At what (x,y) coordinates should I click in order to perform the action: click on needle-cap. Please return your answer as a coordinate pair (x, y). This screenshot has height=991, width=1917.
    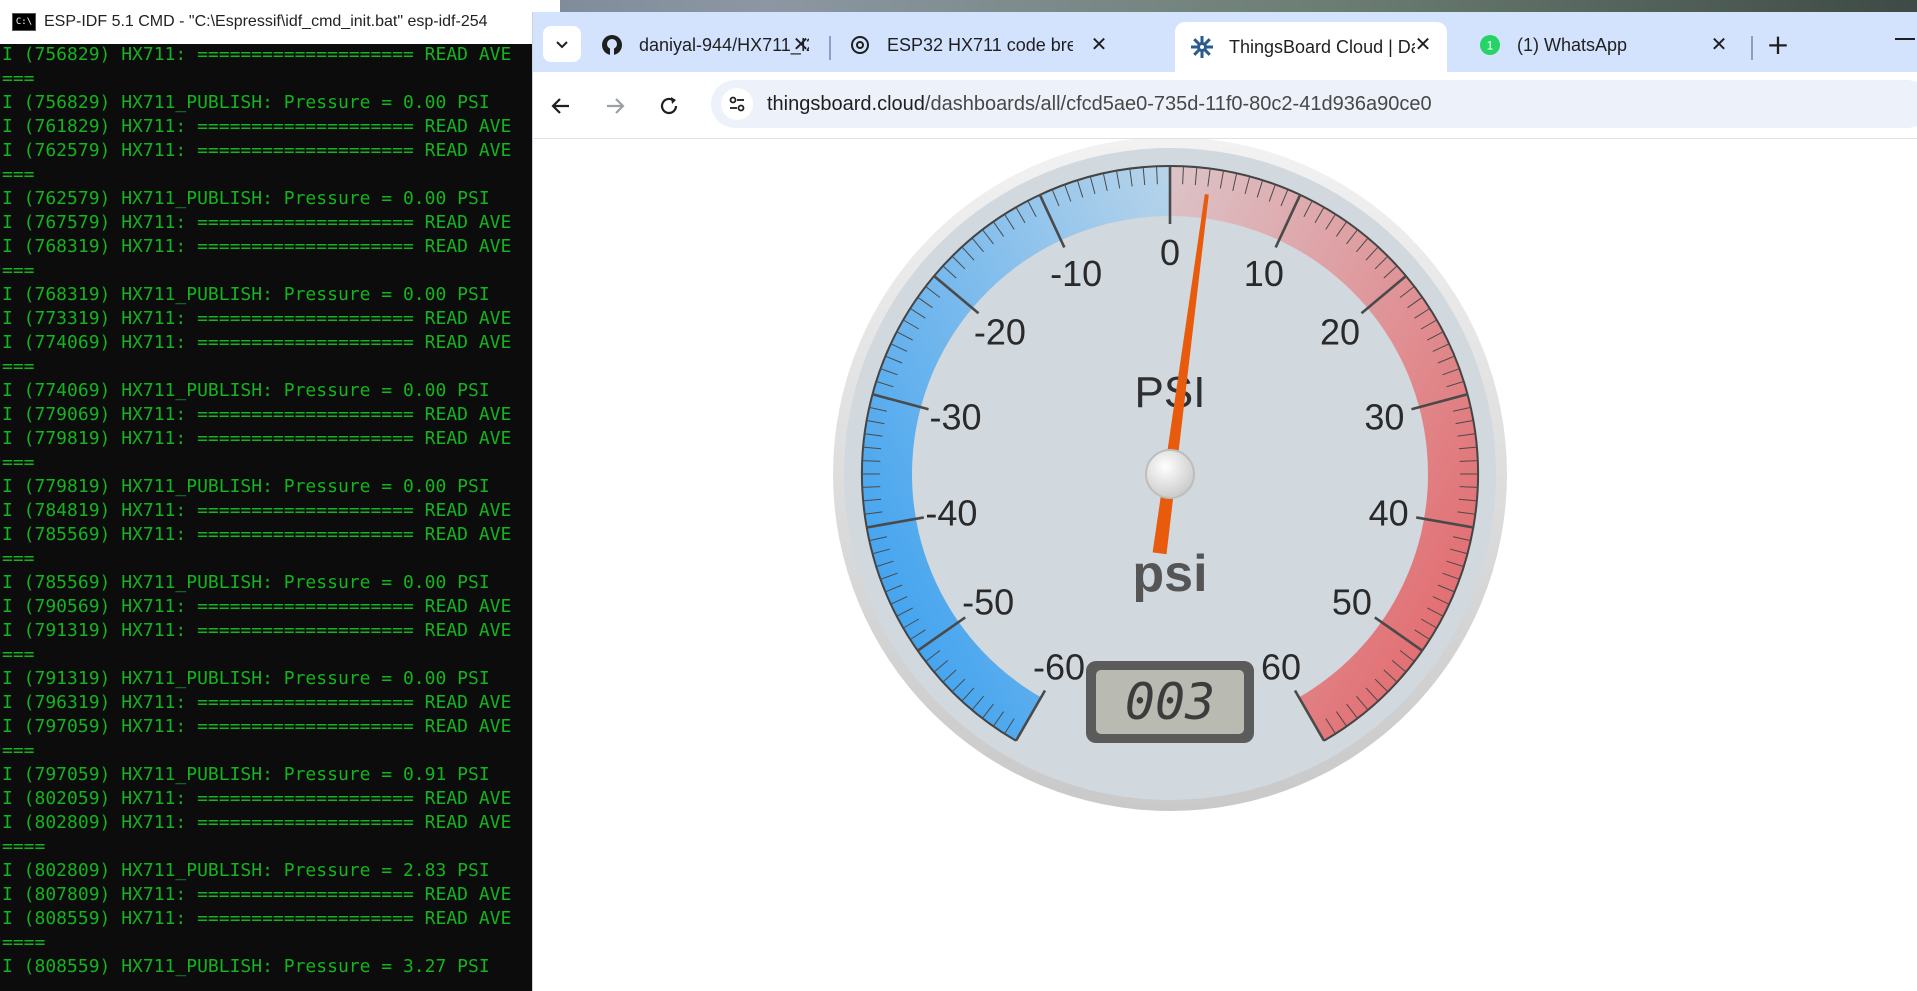
    Looking at the image, I should click on (1170, 474).